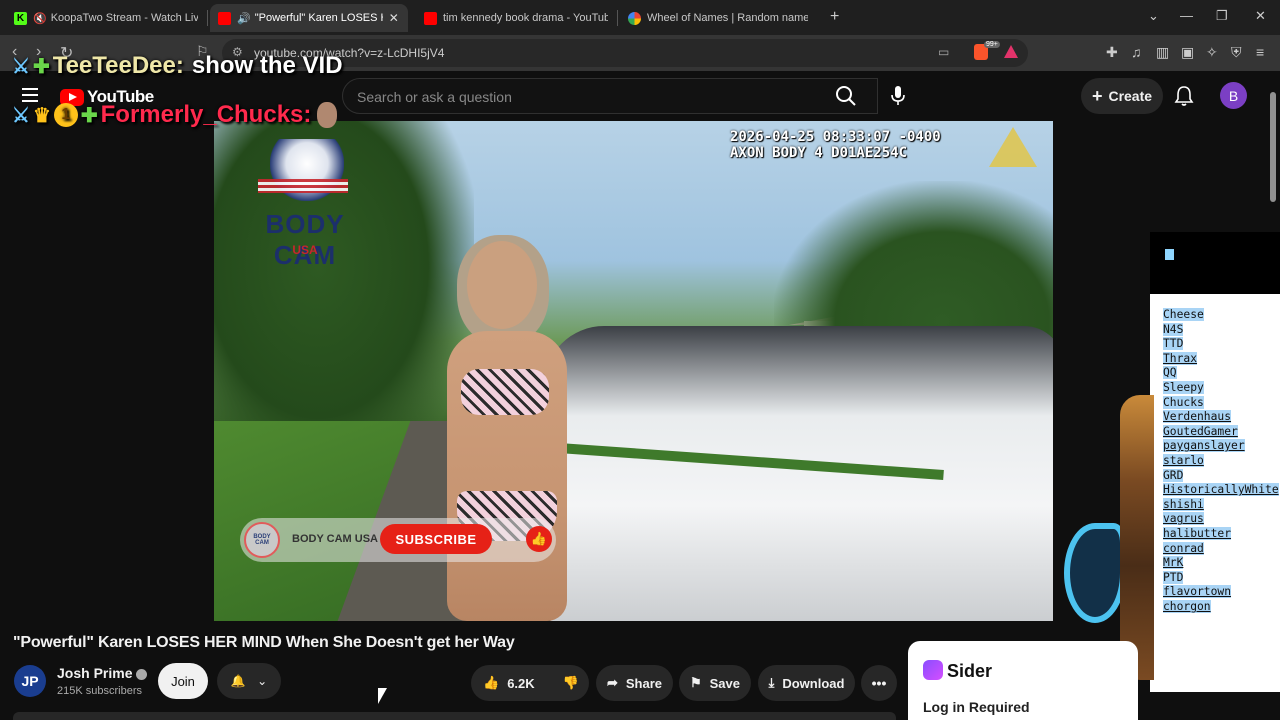 Image resolution: width=1280 pixels, height=720 pixels. I want to click on kick-favicon-icon: K, so click(20, 18).